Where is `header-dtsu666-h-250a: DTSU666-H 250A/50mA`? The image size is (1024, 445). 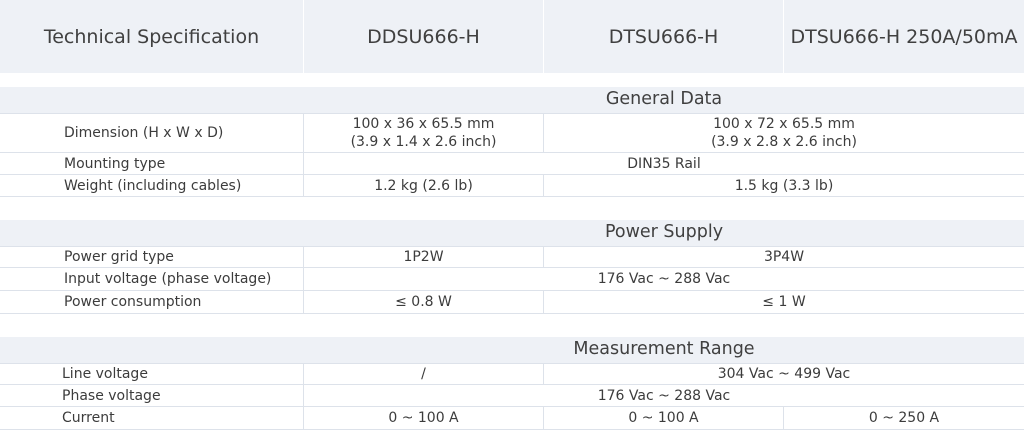
header-dtsu666-h-250a: DTSU666-H 250A/50mA is located at coordinates (904, 36).